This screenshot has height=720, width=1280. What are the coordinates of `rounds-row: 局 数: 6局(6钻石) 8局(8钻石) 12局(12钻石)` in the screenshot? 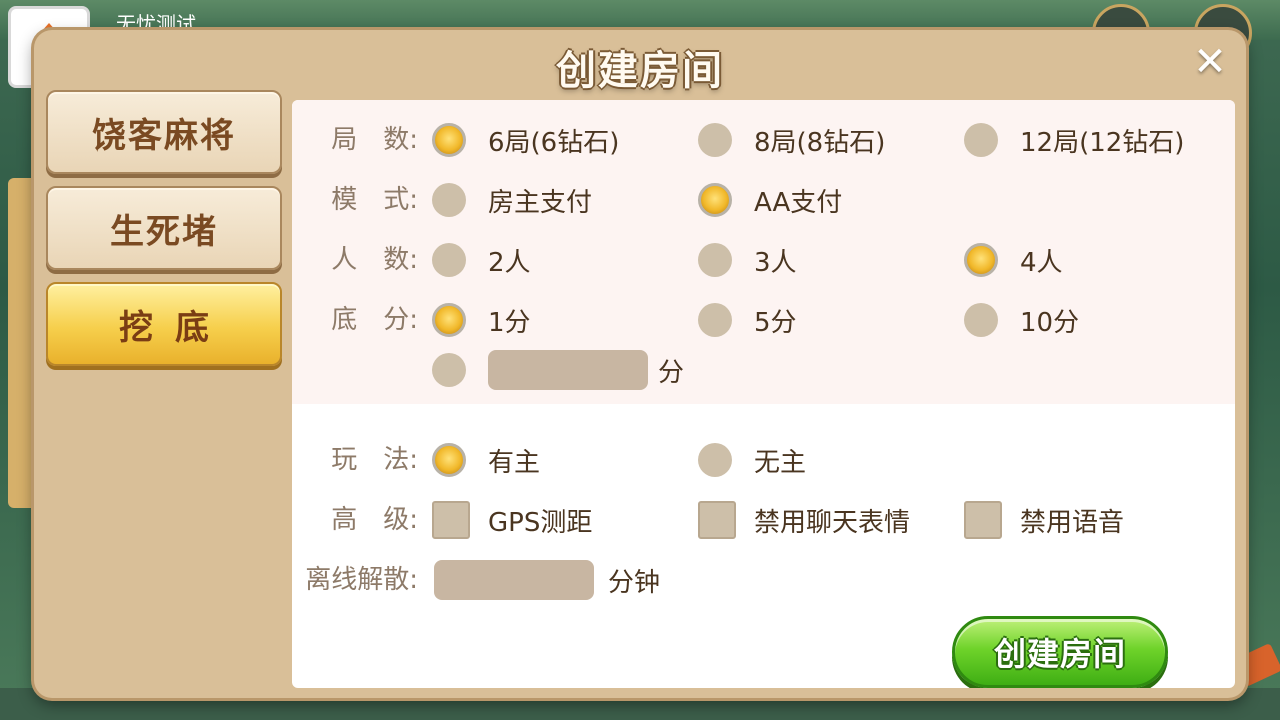 It's located at (763, 140).